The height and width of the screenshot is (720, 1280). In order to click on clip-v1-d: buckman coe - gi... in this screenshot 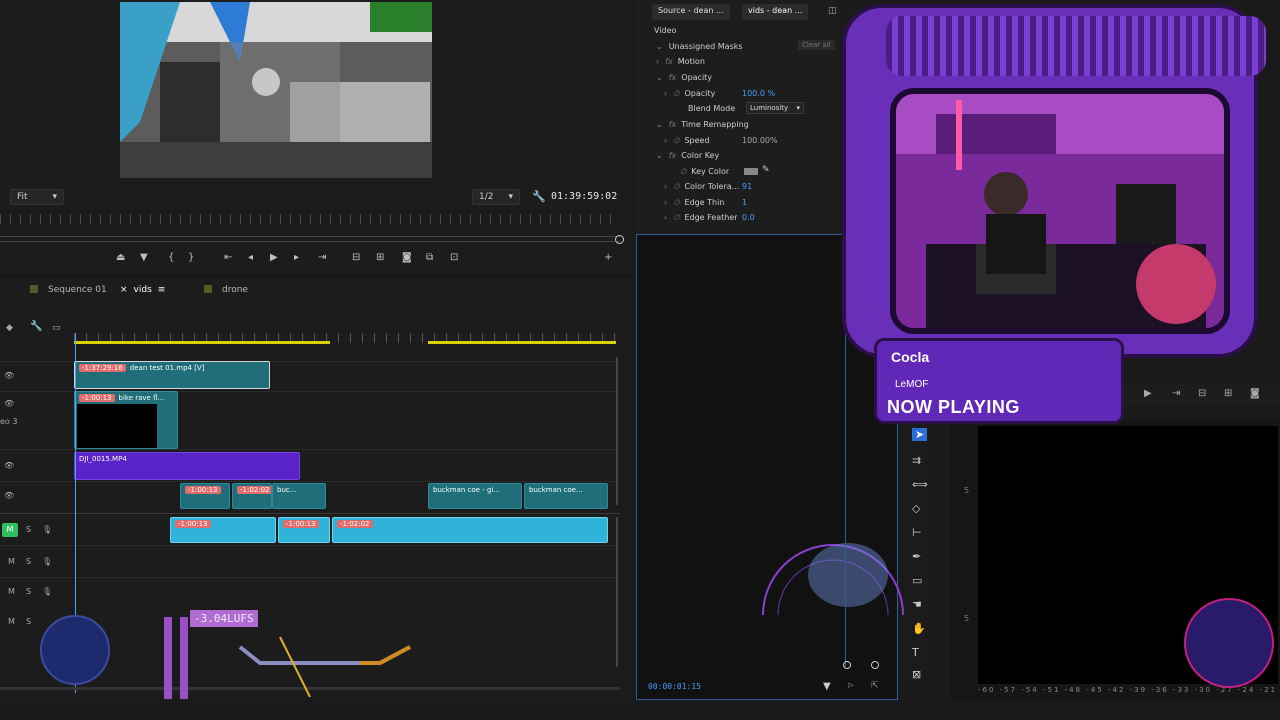, I will do `click(475, 496)`.